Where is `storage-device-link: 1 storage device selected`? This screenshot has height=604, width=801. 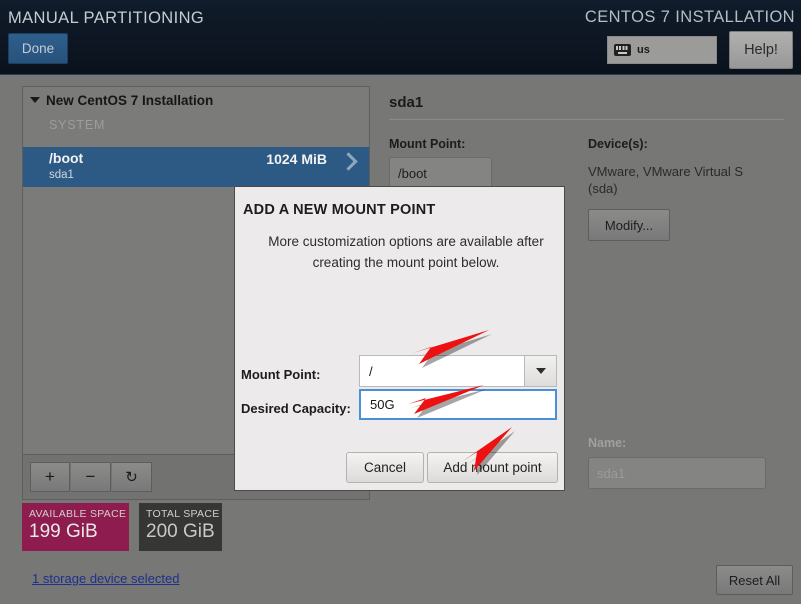
storage-device-link: 1 storage device selected is located at coordinates (105, 578).